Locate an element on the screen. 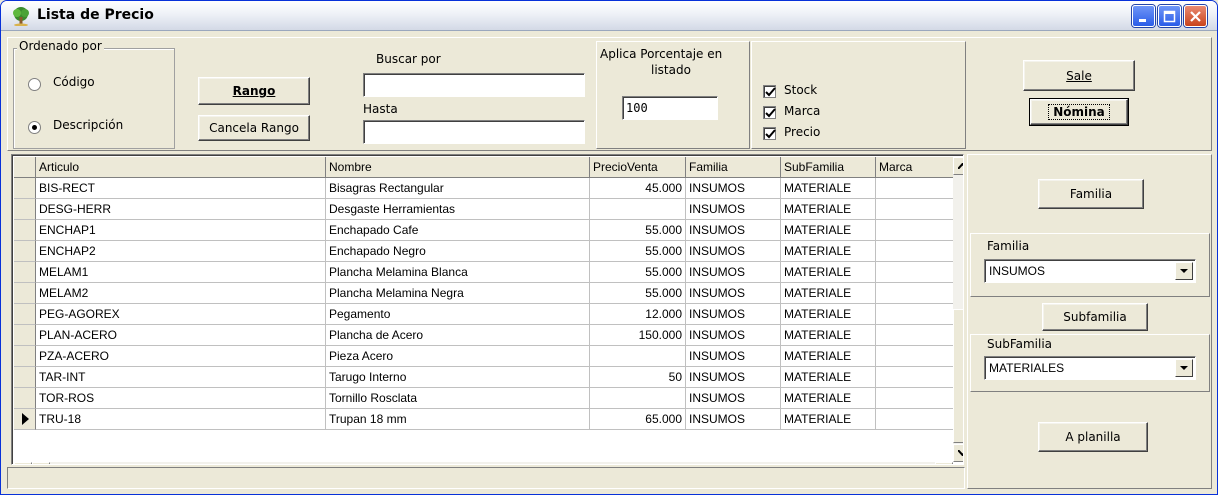 The width and height of the screenshot is (1218, 495). precio-label: Precio is located at coordinates (802, 132).